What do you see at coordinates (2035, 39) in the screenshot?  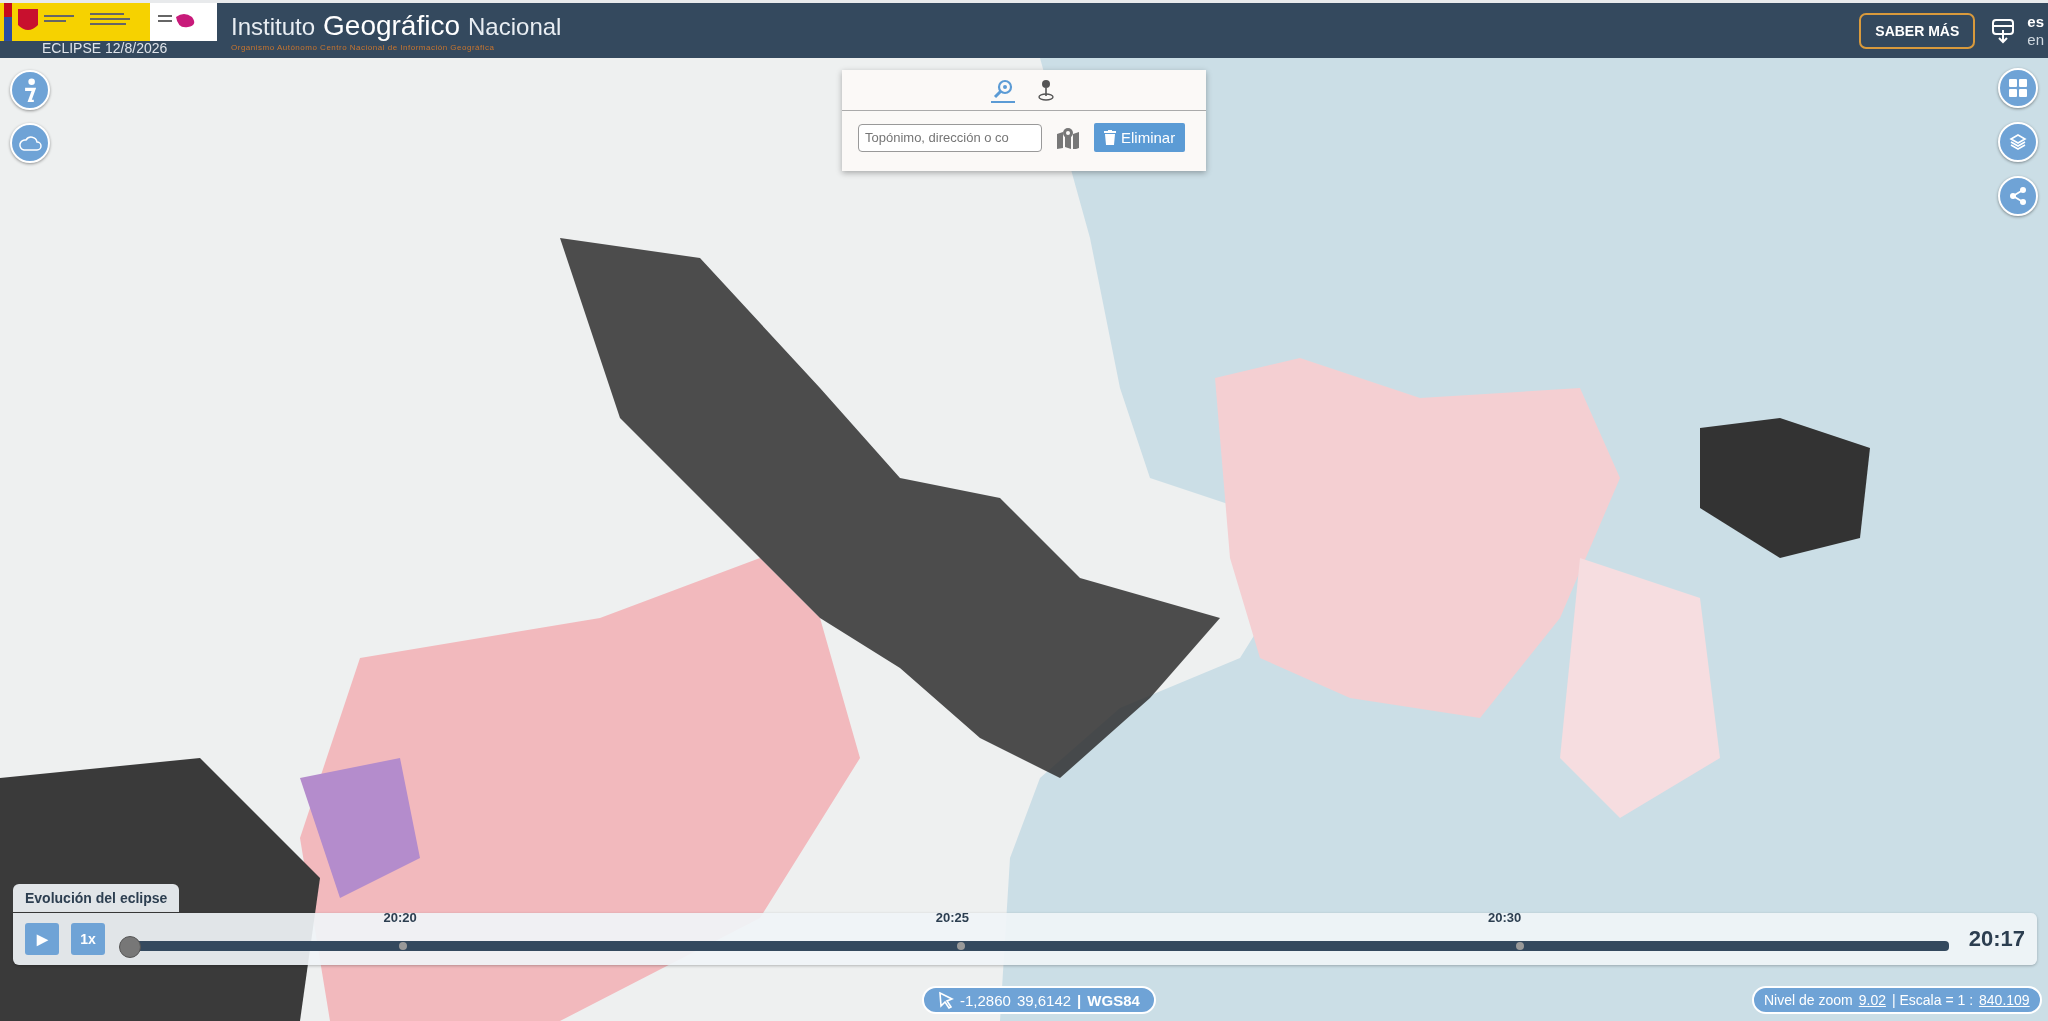 I see `language-option: en` at bounding box center [2035, 39].